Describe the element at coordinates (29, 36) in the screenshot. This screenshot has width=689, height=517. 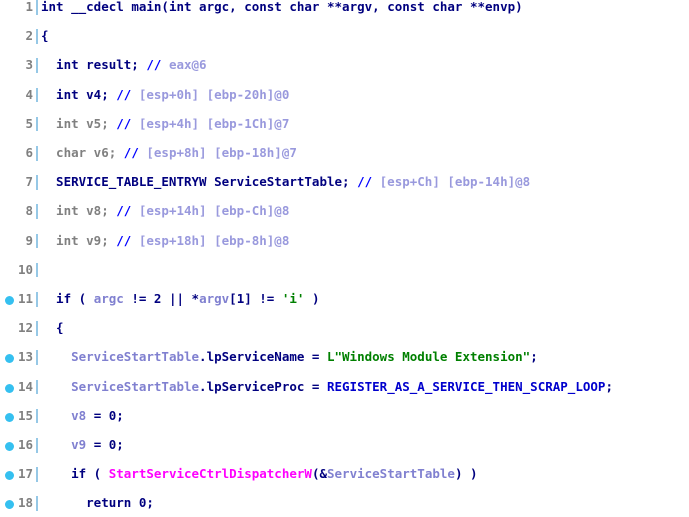
I see `line-number: 2` at that location.